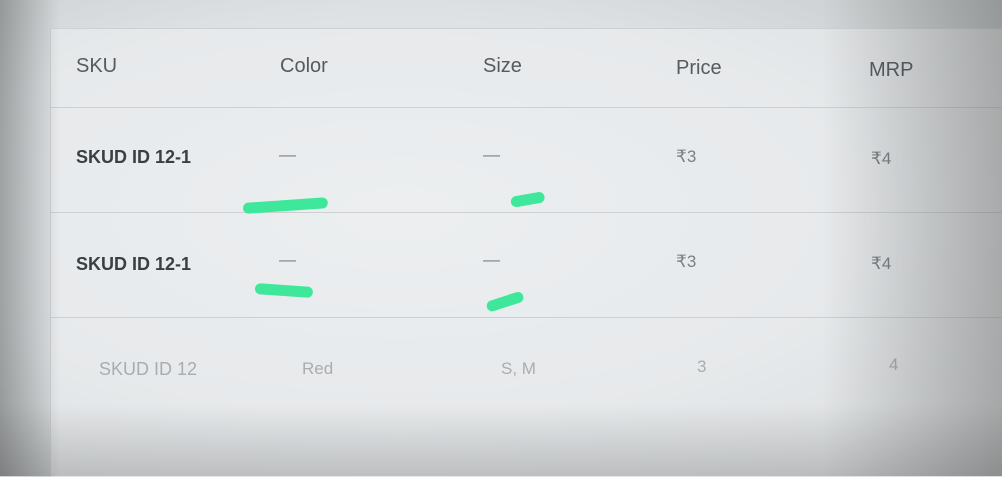 Image resolution: width=1002 pixels, height=477 pixels. Describe the element at coordinates (702, 366) in the screenshot. I see `price-cell: 3` at that location.